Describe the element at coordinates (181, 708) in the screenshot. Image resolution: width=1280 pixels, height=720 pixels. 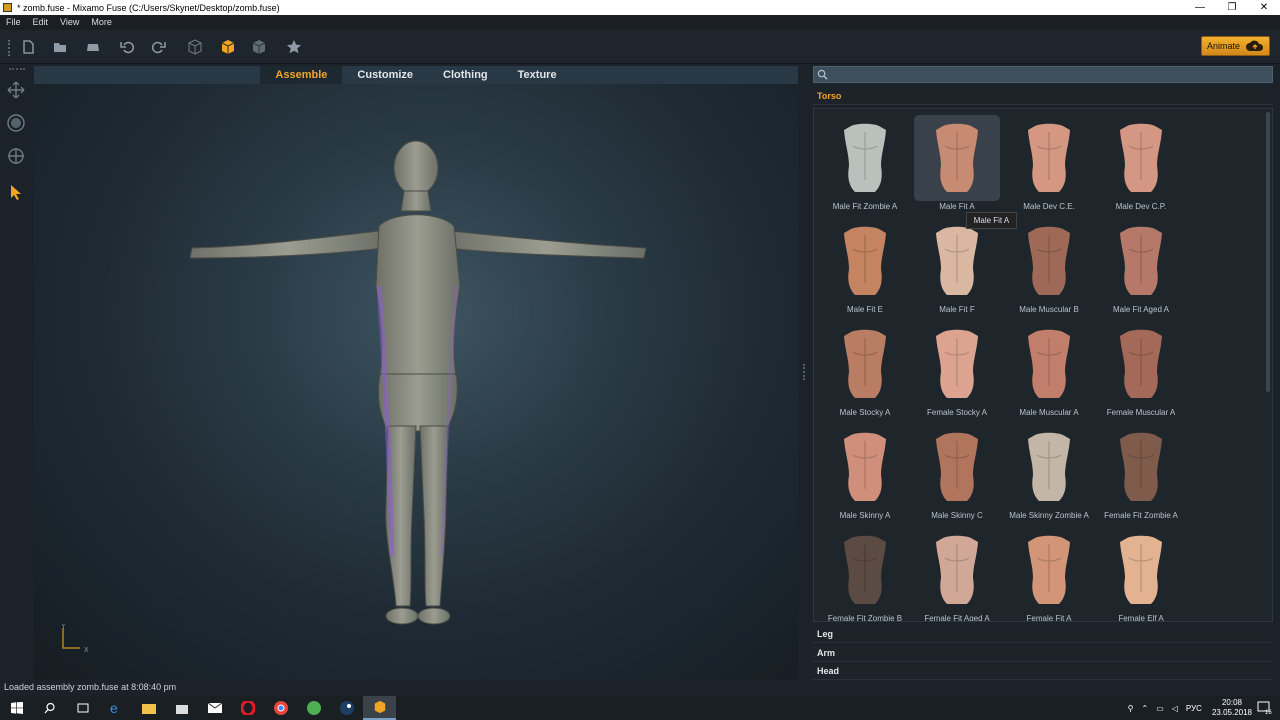
I see `store-app` at that location.